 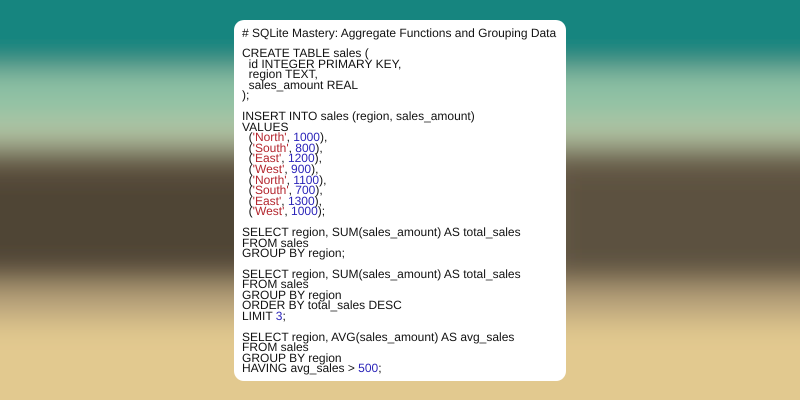 What do you see at coordinates (293, 253) in the screenshot?
I see `code-line: GROUP BY region;` at bounding box center [293, 253].